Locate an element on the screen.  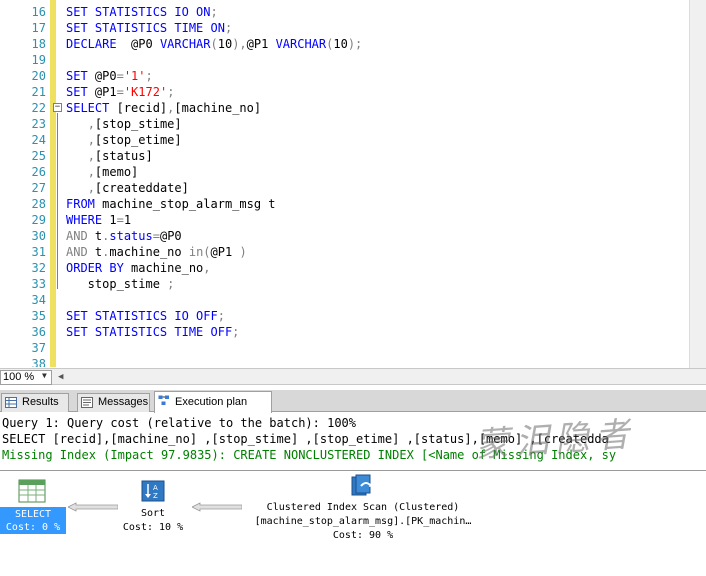
code-token: SET STATISTICS TIME ON is located at coordinates (145, 28).